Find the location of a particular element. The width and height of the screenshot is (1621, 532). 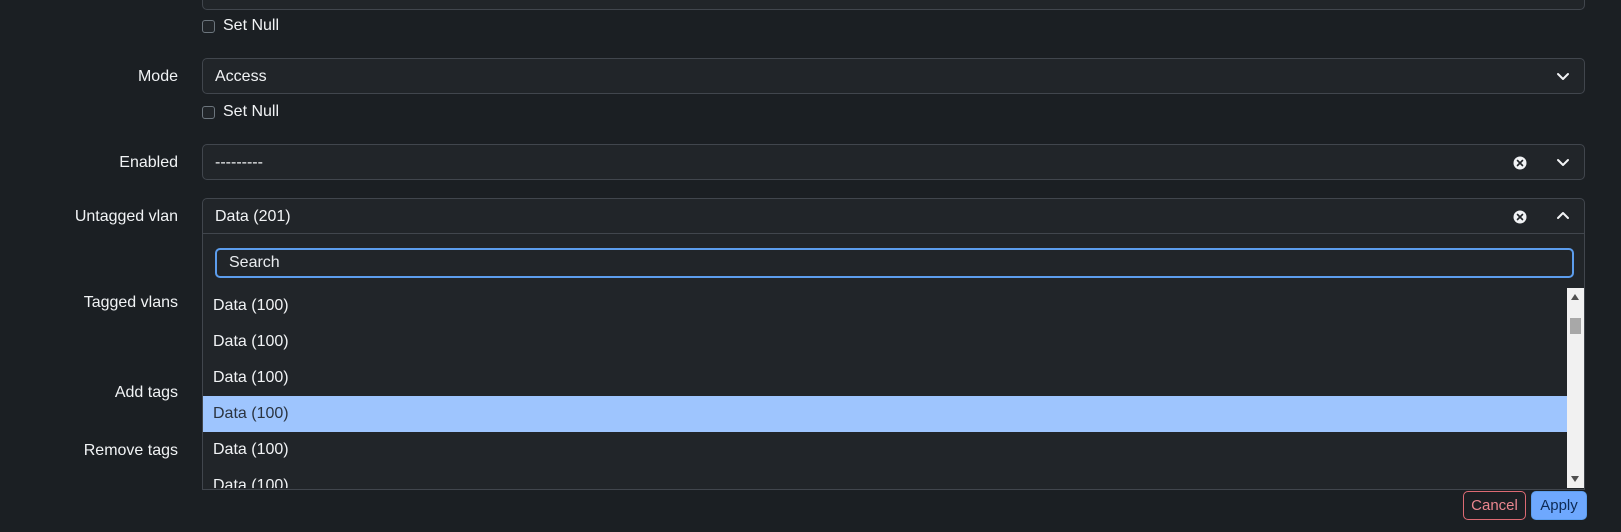

search-input is located at coordinates (894, 263).